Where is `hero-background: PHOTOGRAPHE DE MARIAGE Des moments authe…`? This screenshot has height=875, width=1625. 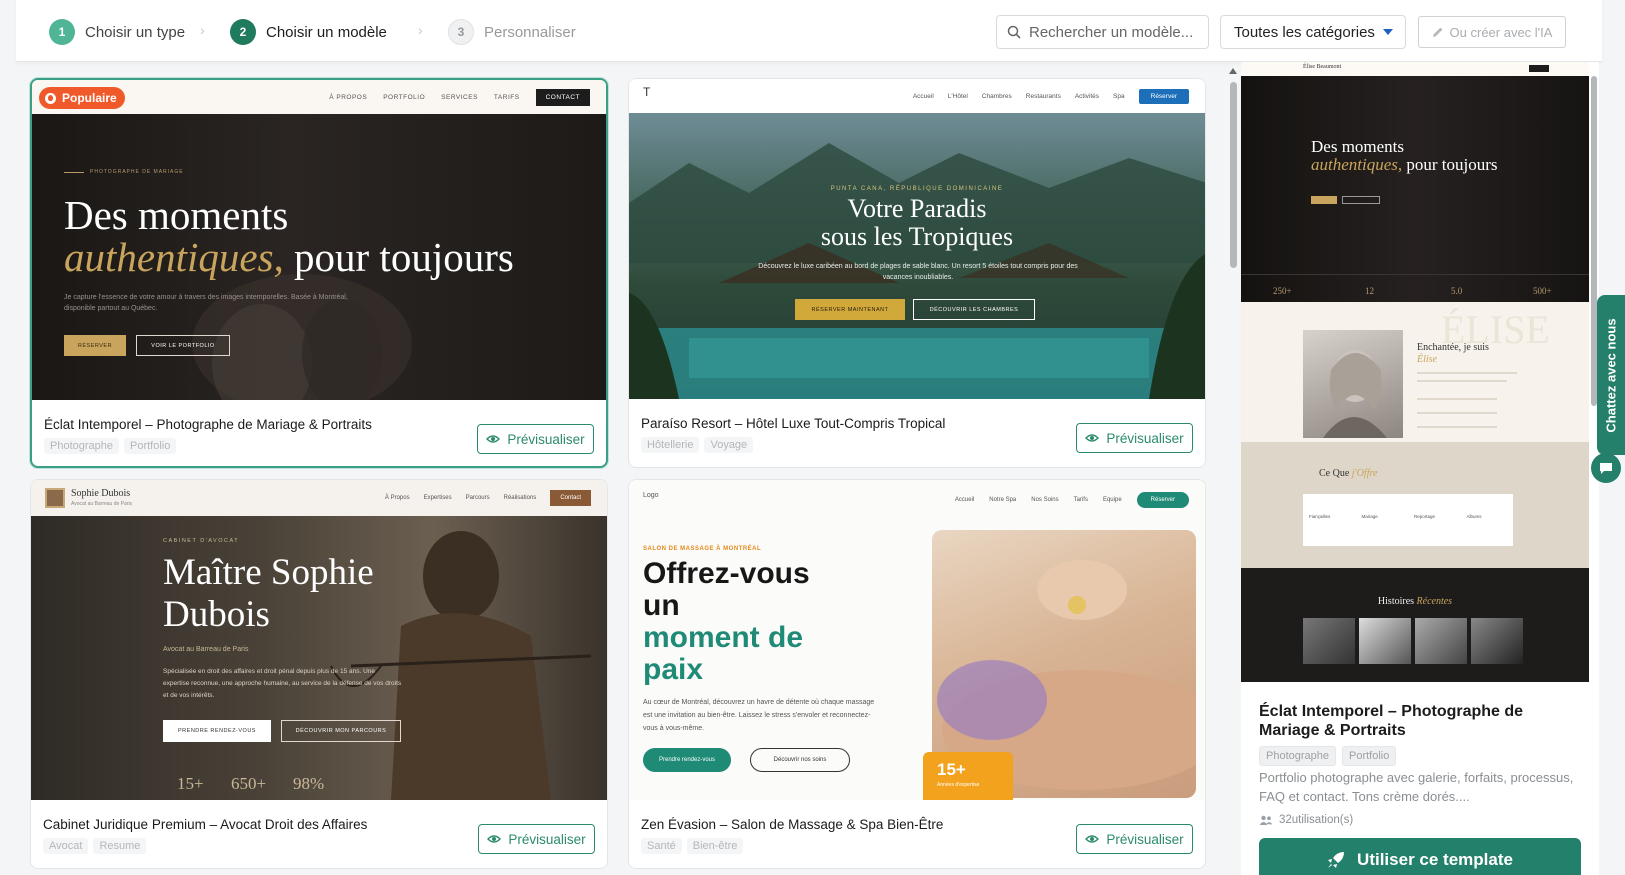 hero-background: PHOTOGRAPHE DE MARIAGE Des moments authe… is located at coordinates (319, 257).